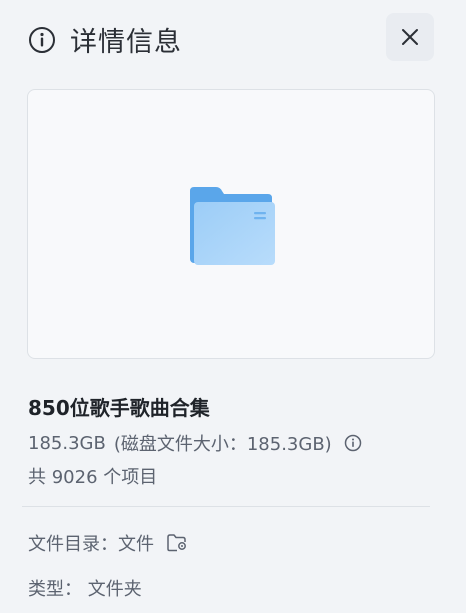 This screenshot has height=613, width=466. I want to click on size-info: 185.3GB (磁盘文件大小：185.3GB), so click(195, 443).